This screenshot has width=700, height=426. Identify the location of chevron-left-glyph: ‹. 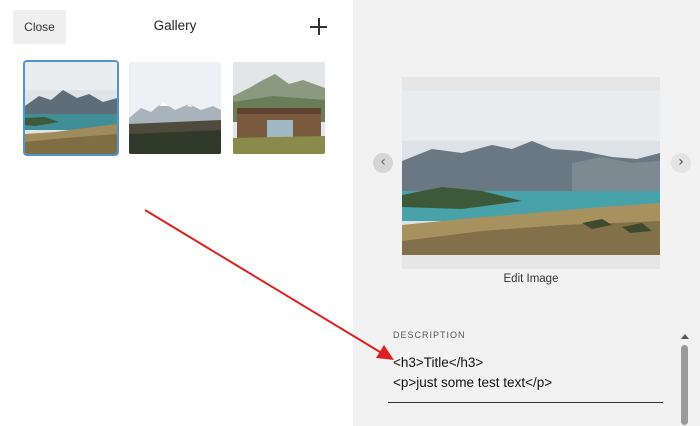
(383, 162).